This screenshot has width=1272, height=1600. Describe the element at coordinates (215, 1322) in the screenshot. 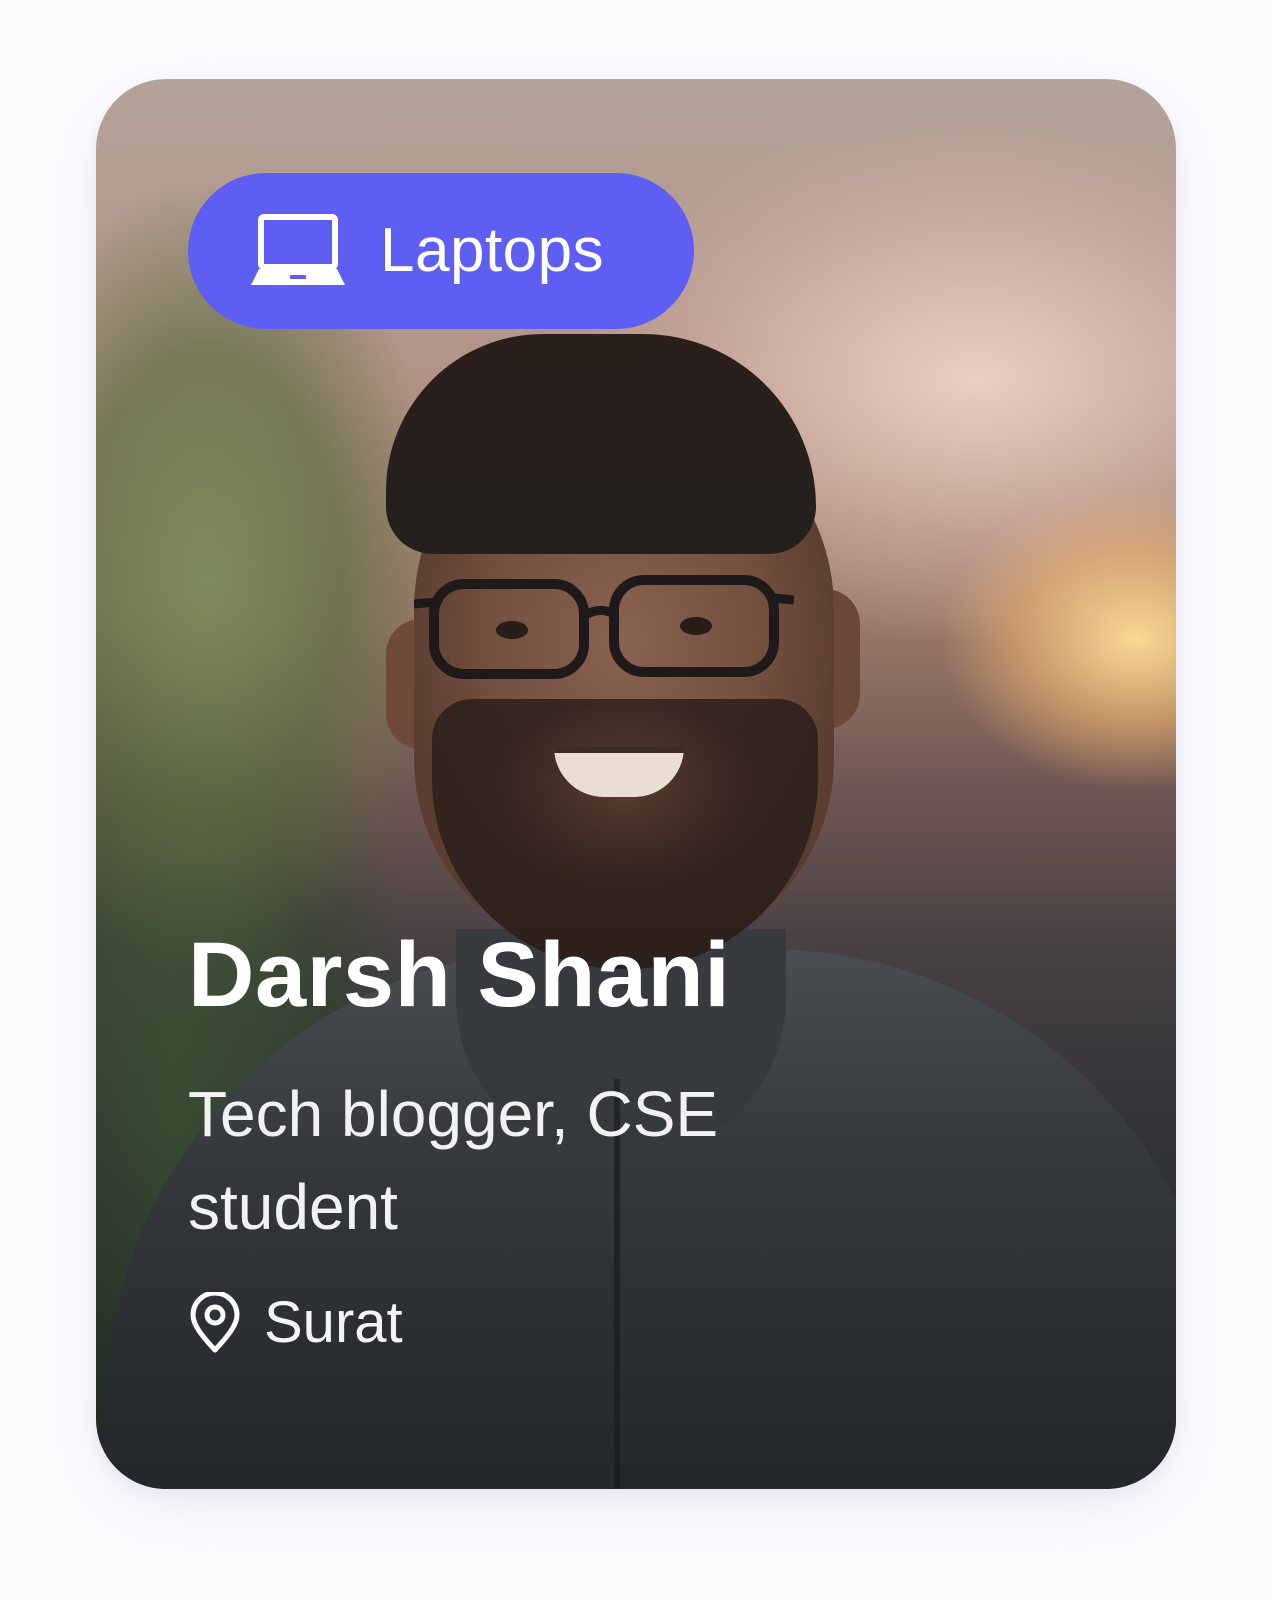

I see `map-pin-icon` at that location.